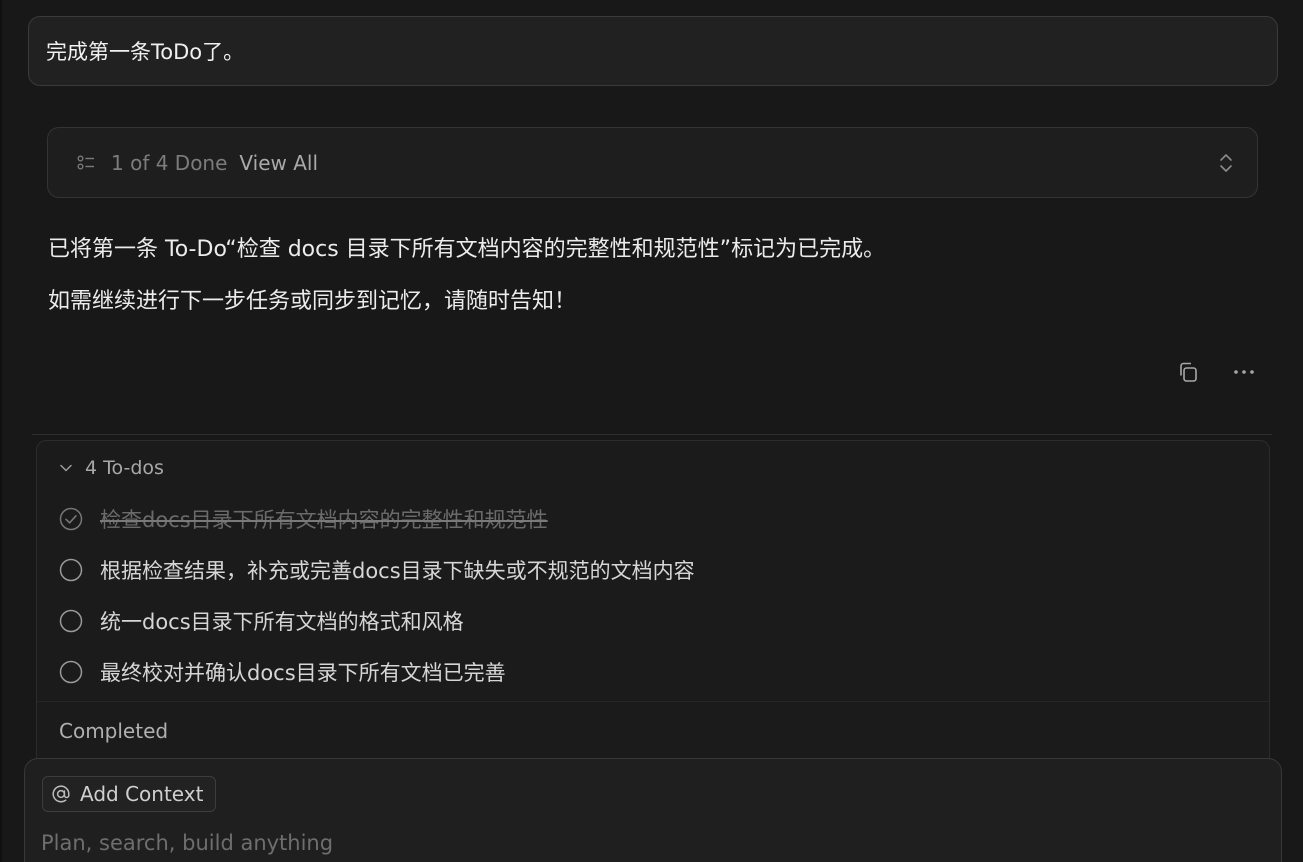 The image size is (1303, 862). I want to click on todo-text: 检查docs目录下所有文档内容的完整性和规范性, so click(324, 519).